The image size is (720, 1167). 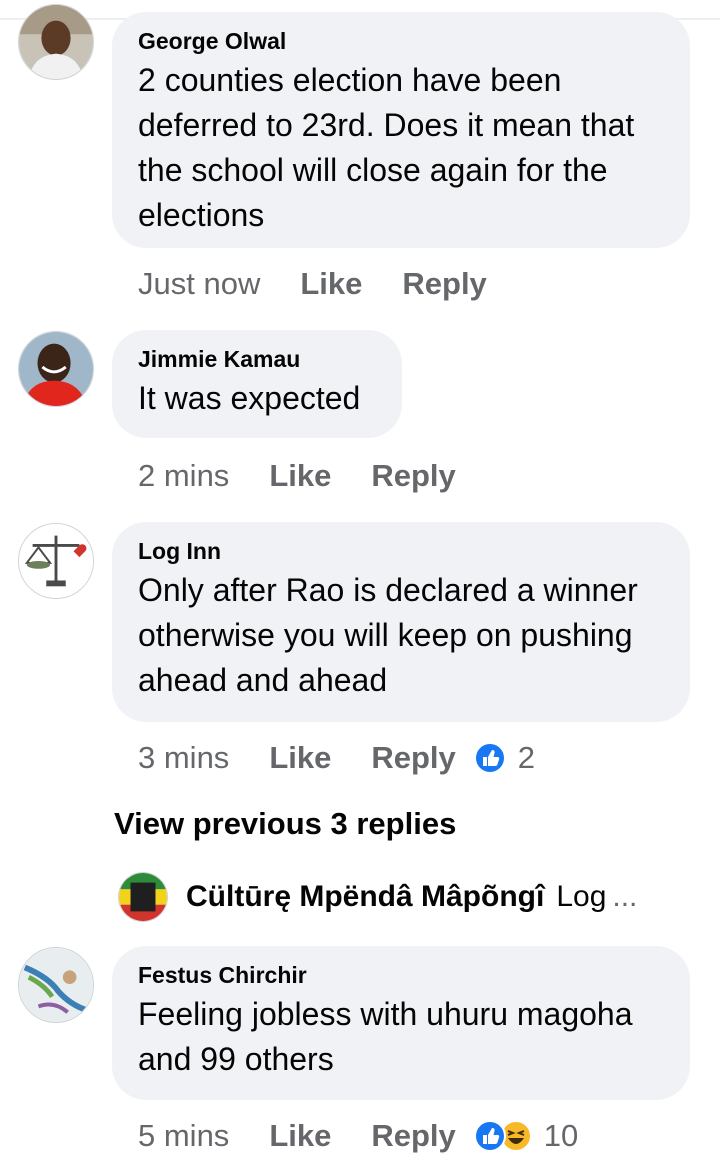 What do you see at coordinates (373, 170) in the screenshot?
I see `comment-line: the school will close again for the` at bounding box center [373, 170].